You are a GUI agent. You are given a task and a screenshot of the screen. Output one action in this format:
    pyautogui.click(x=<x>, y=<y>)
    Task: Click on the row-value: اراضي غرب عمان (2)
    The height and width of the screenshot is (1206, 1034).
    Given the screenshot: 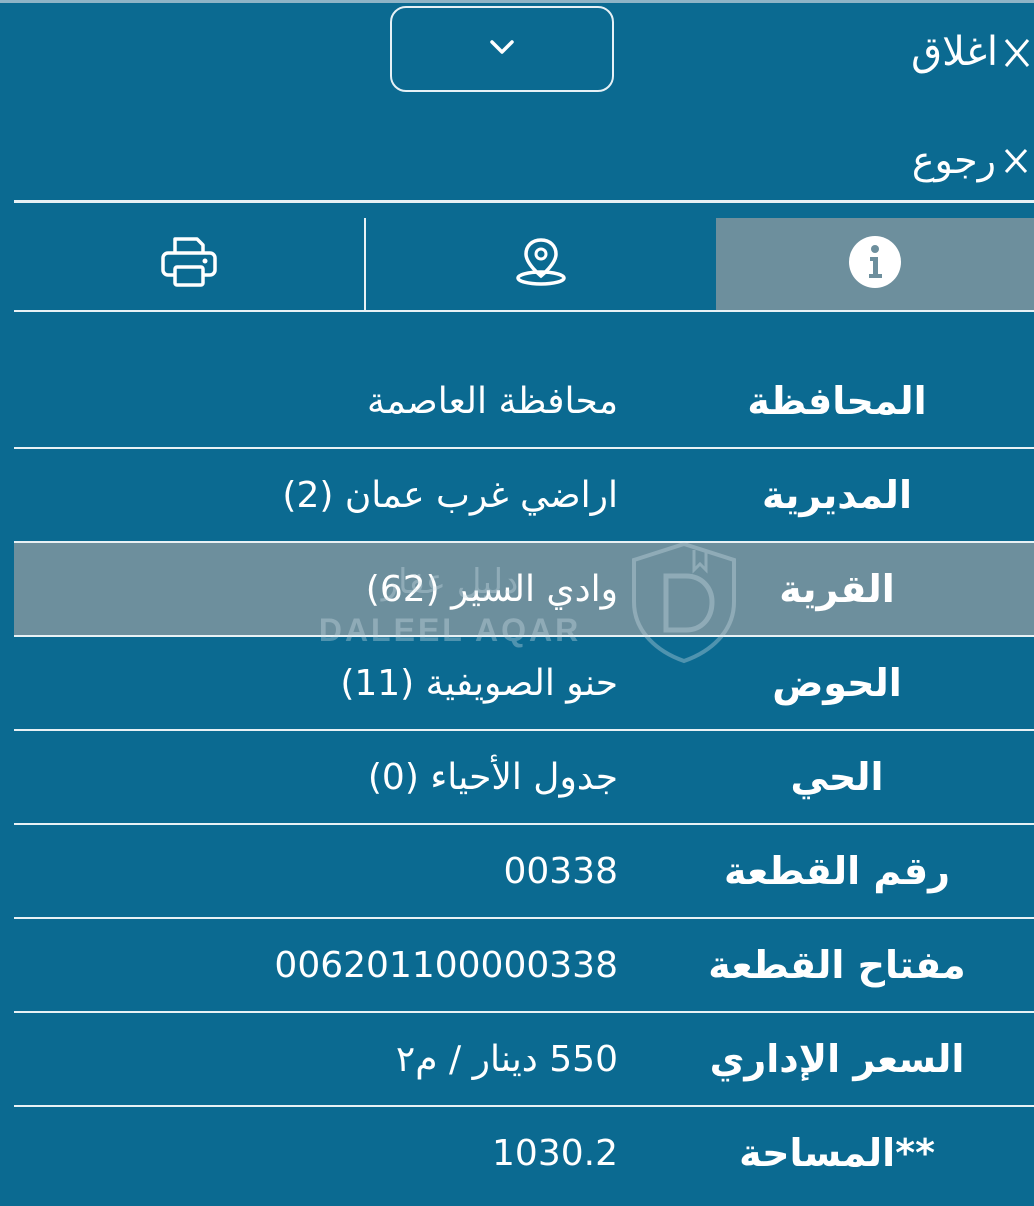 What is the action you would take?
    pyautogui.click(x=450, y=495)
    